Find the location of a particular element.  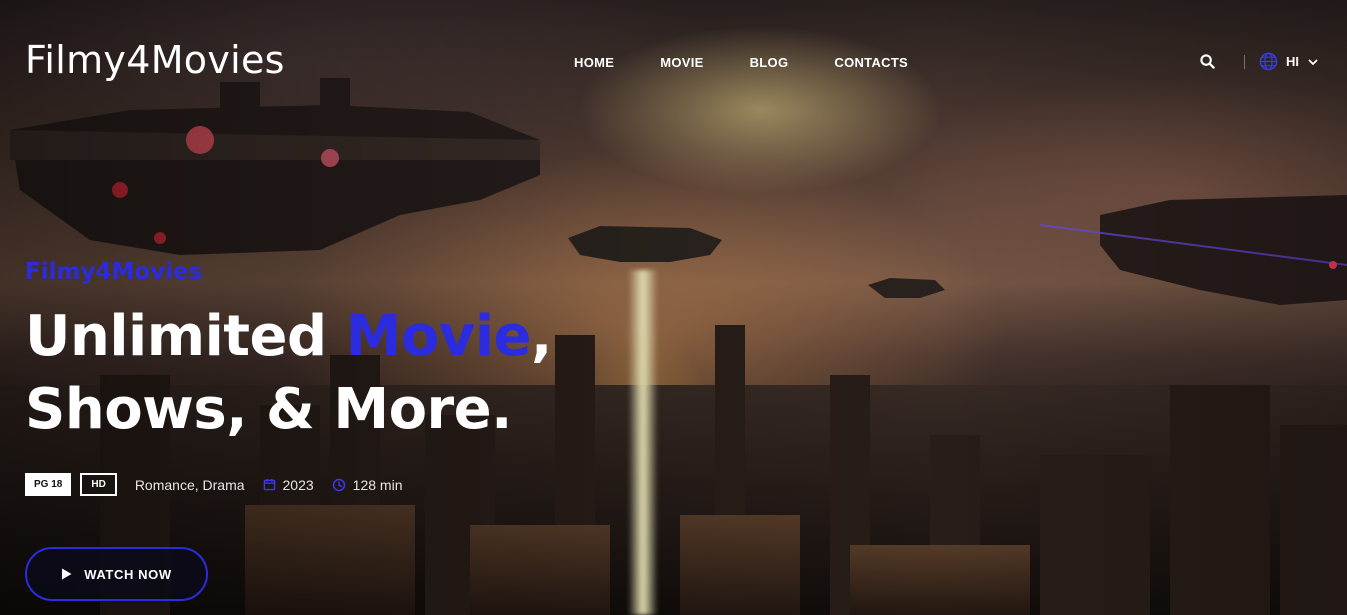

nav-item-contacts: CONTACTS is located at coordinates (871, 62).